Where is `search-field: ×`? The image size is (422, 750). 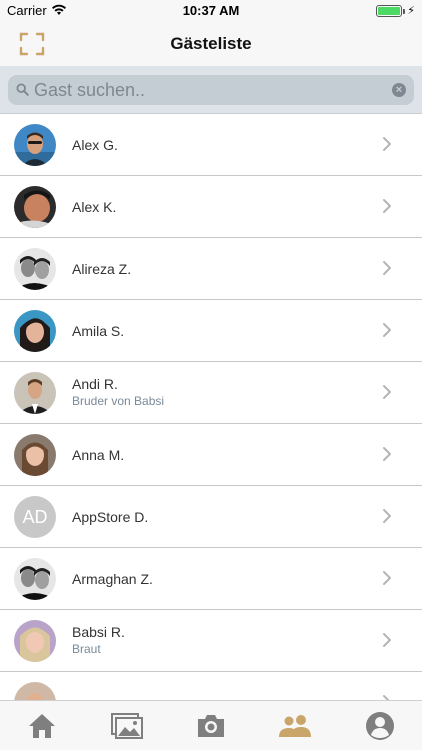 search-field: × is located at coordinates (211, 90).